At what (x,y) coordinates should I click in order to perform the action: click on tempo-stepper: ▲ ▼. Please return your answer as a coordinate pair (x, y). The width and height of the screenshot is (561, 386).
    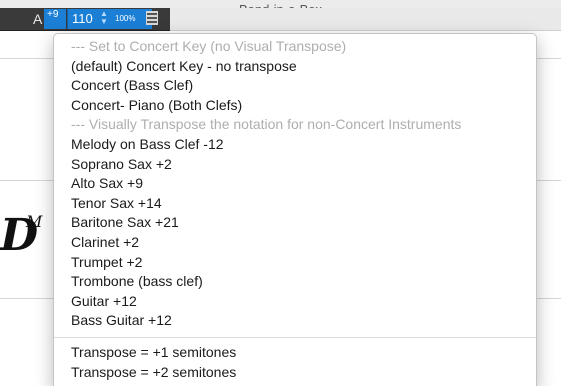
    Looking at the image, I should click on (104, 19).